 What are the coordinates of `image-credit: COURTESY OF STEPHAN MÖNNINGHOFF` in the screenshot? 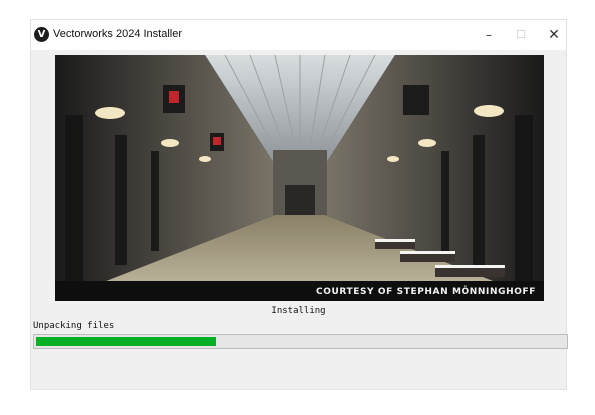 It's located at (426, 292).